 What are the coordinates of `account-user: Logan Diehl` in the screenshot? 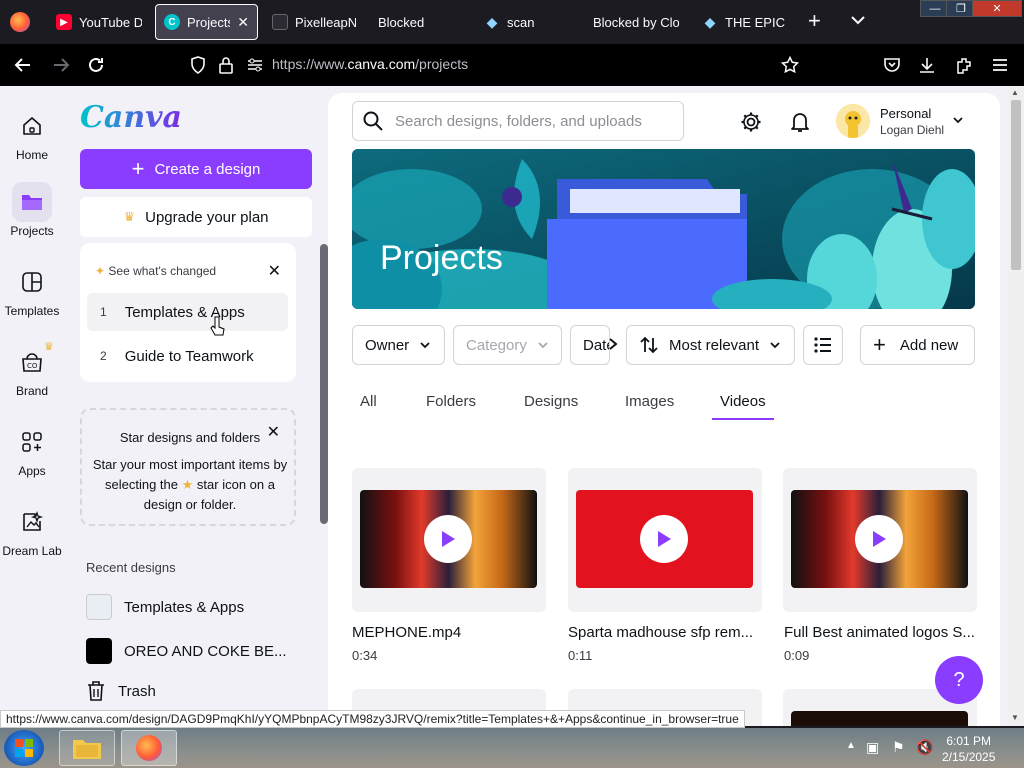 It's located at (912, 130).